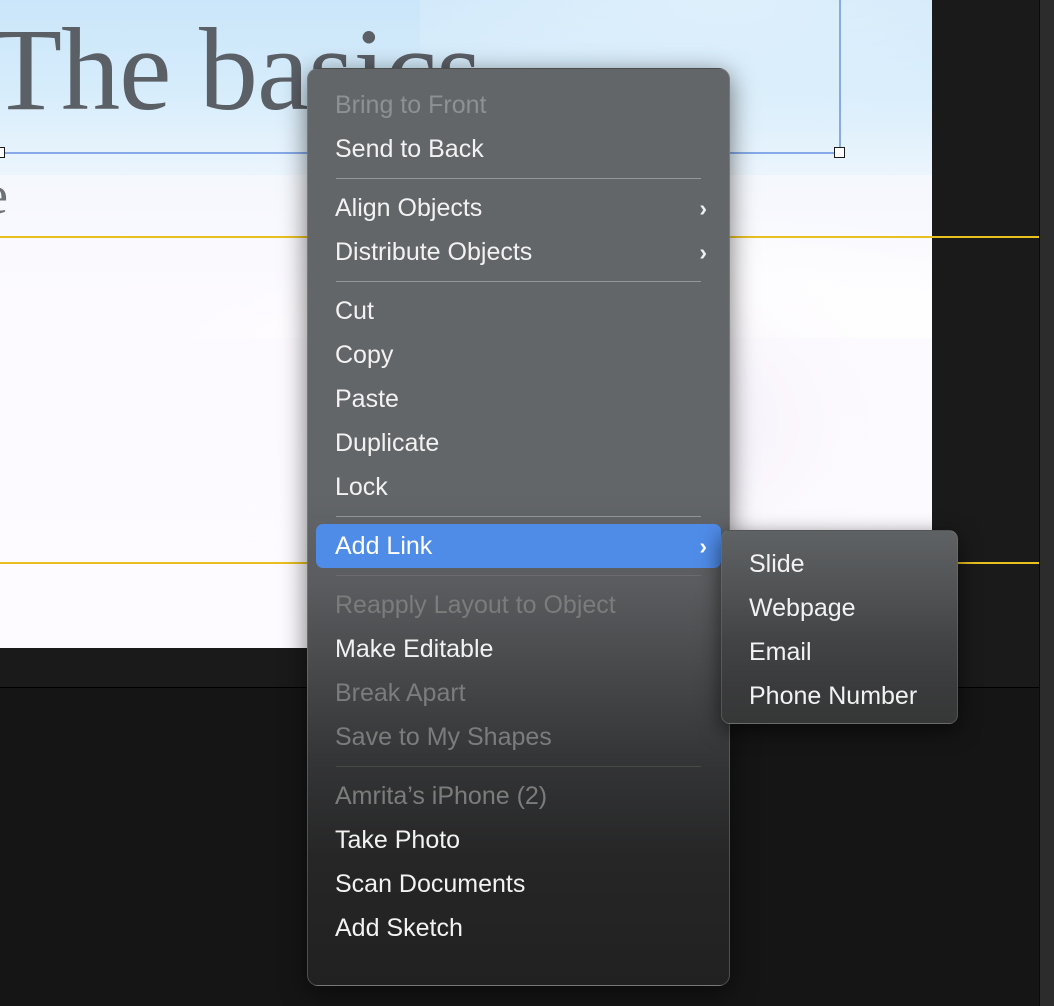  I want to click on menu-item-label: Lock, so click(361, 487).